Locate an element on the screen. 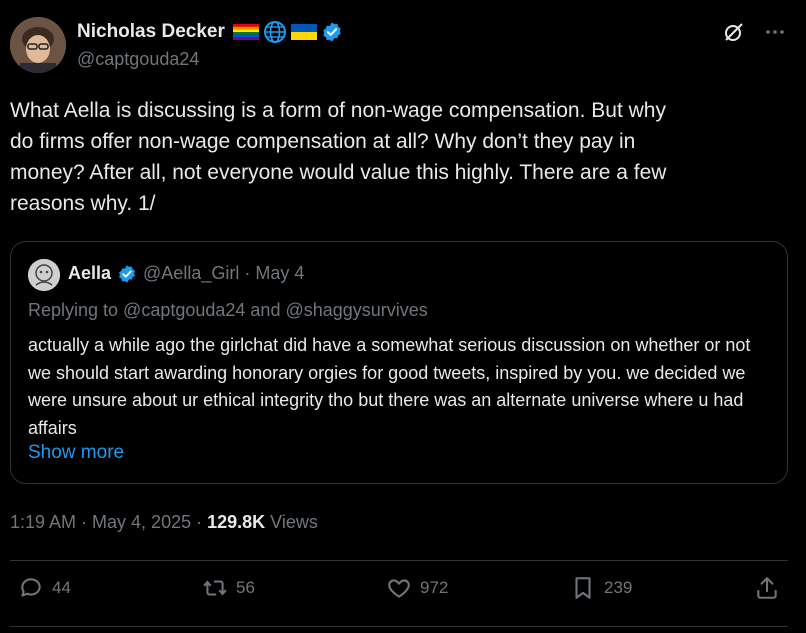  like-icon is located at coordinates (399, 588).